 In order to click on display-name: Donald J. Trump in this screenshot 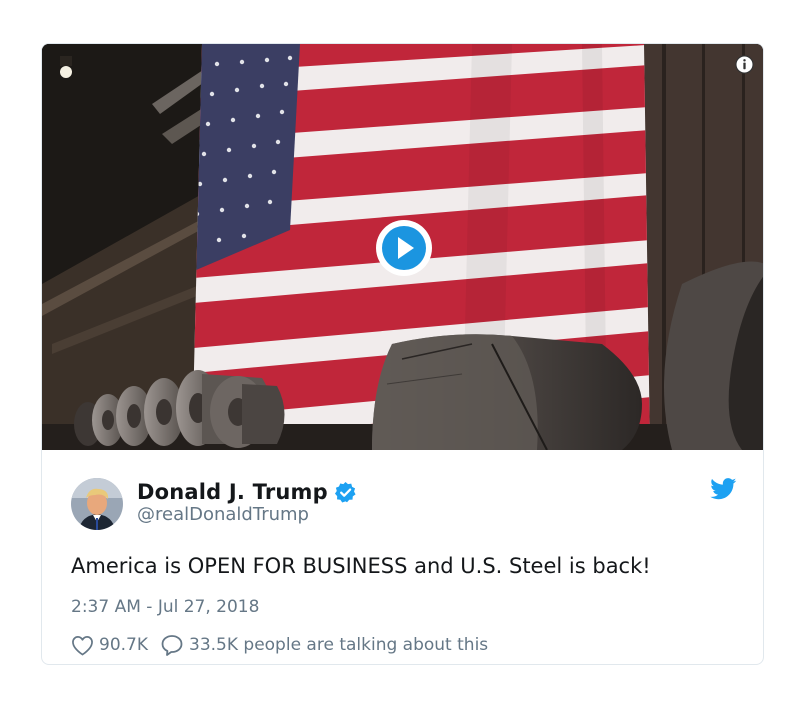, I will do `click(232, 492)`.